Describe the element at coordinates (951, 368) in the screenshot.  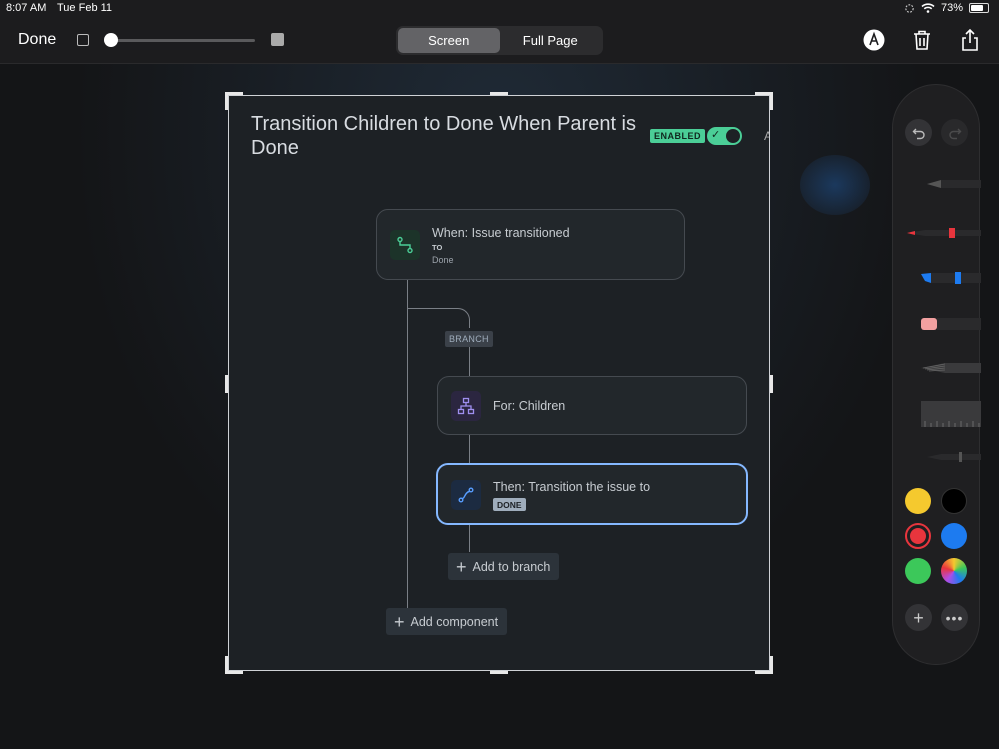
I see `pencil-tool-icon` at that location.